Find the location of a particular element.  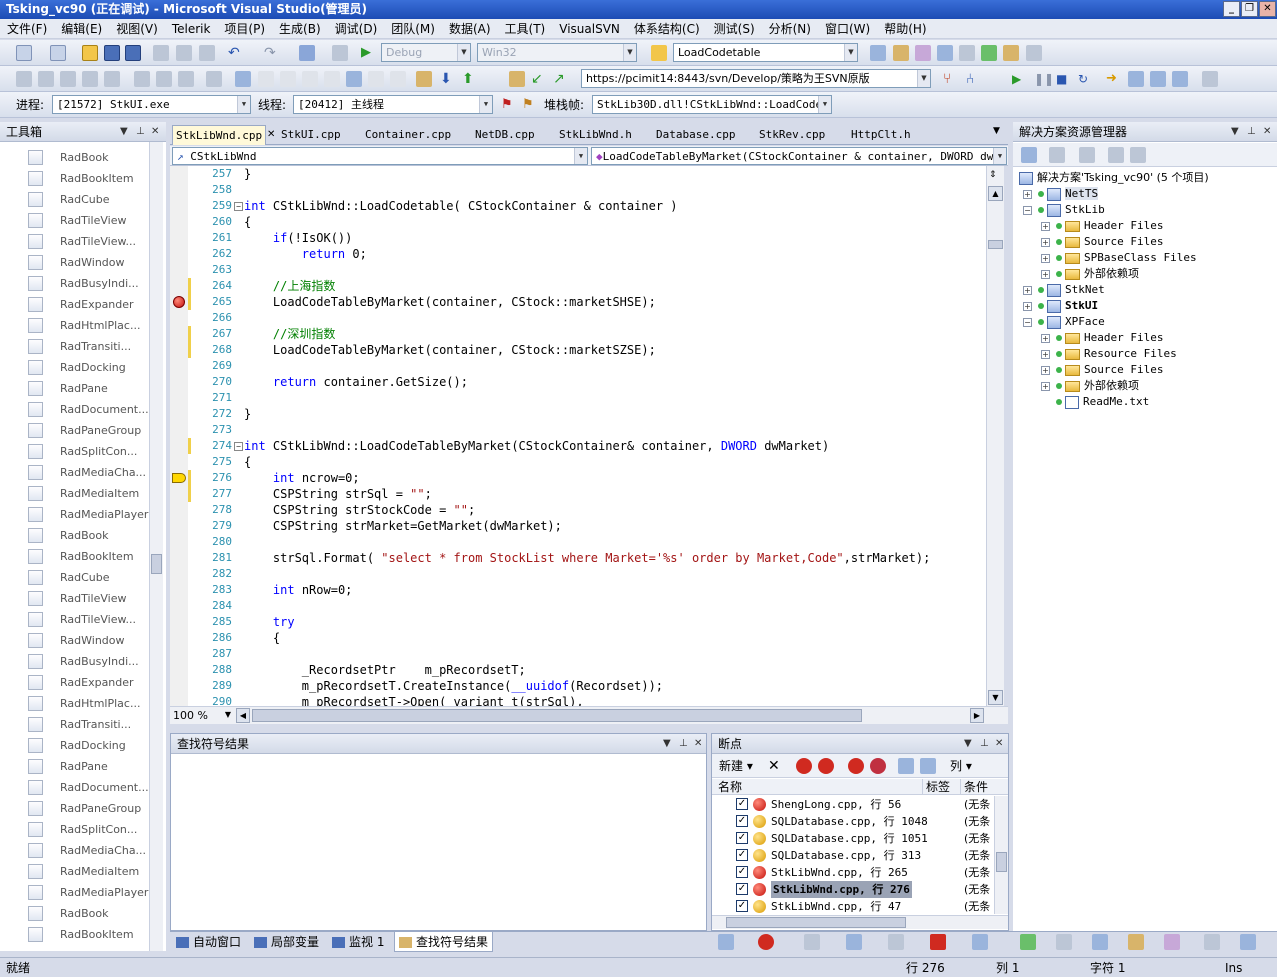

server-explorer-tab-icon is located at coordinates (1212, 942).